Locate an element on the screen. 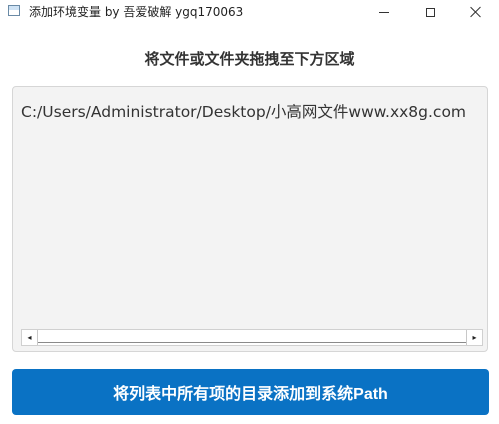 The height and width of the screenshot is (424, 499). maximize-icon is located at coordinates (430, 12).